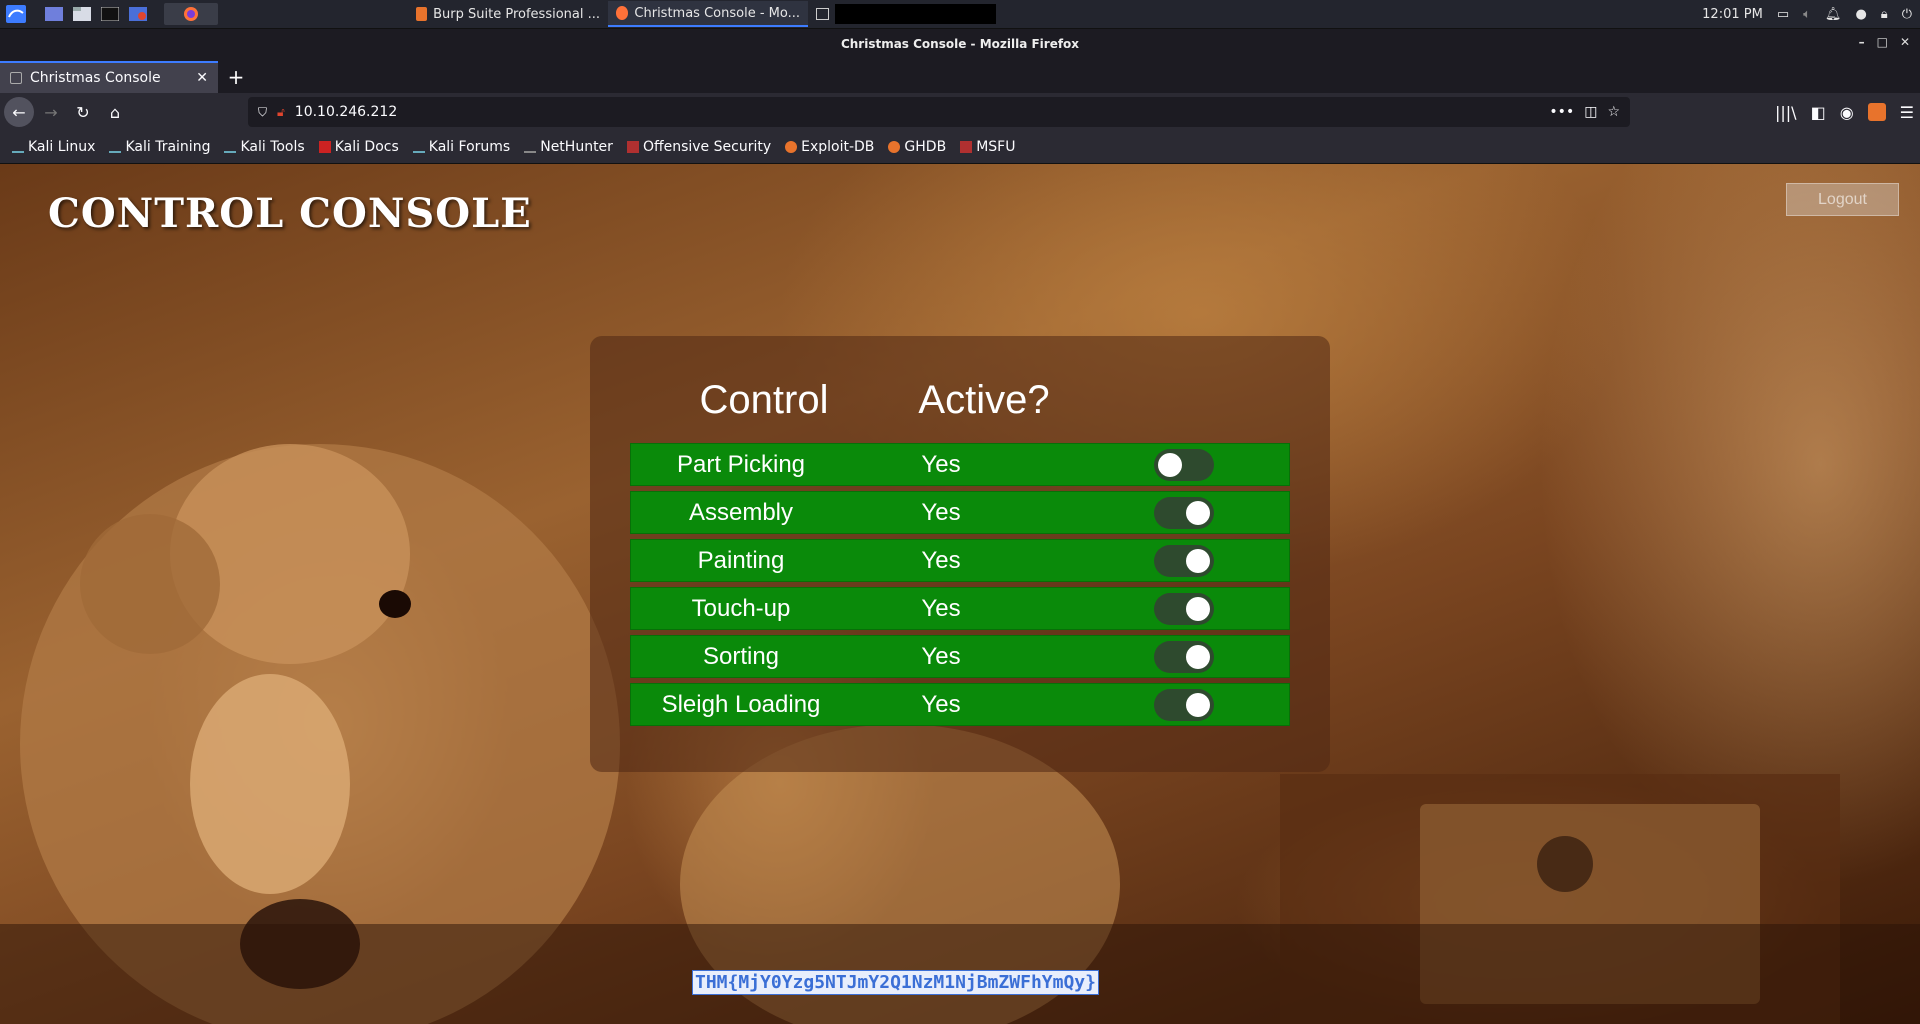  I want to click on control-row-sorting: Sorting Yes, so click(960, 656).